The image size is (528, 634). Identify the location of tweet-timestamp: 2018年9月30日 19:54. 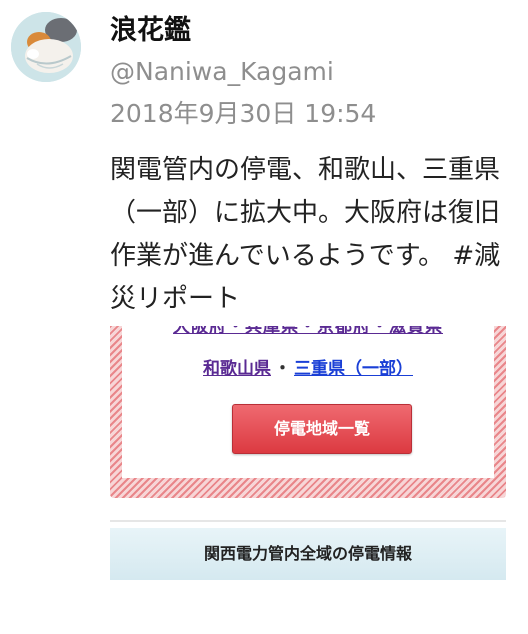
(243, 114).